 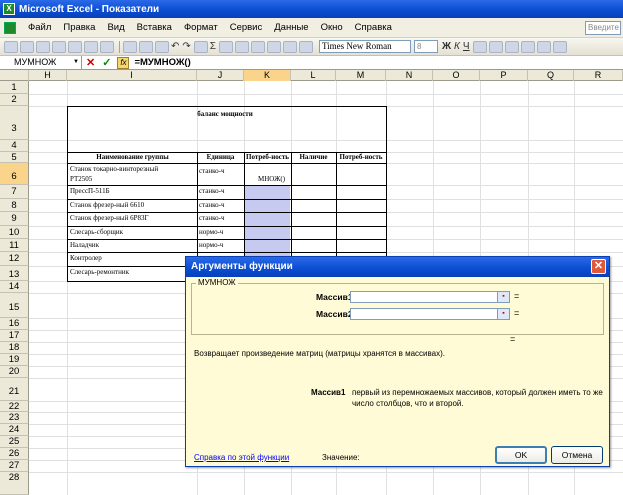 What do you see at coordinates (14, 430) in the screenshot?
I see `row-header: 24` at bounding box center [14, 430].